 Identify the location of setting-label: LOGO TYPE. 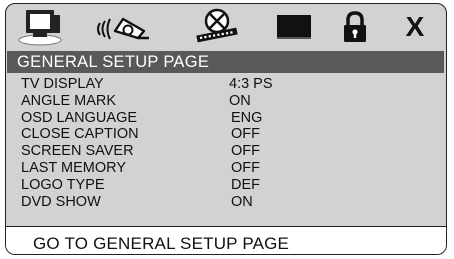
(63, 184).